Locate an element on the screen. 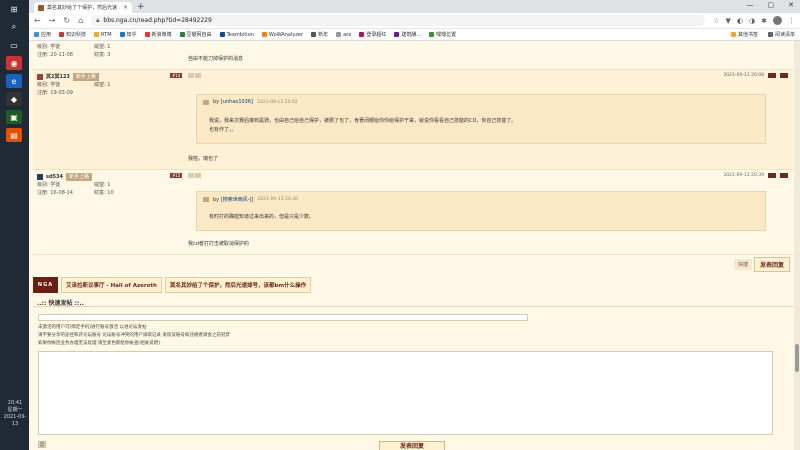  chrome-icon: ◉ is located at coordinates (14, 63).